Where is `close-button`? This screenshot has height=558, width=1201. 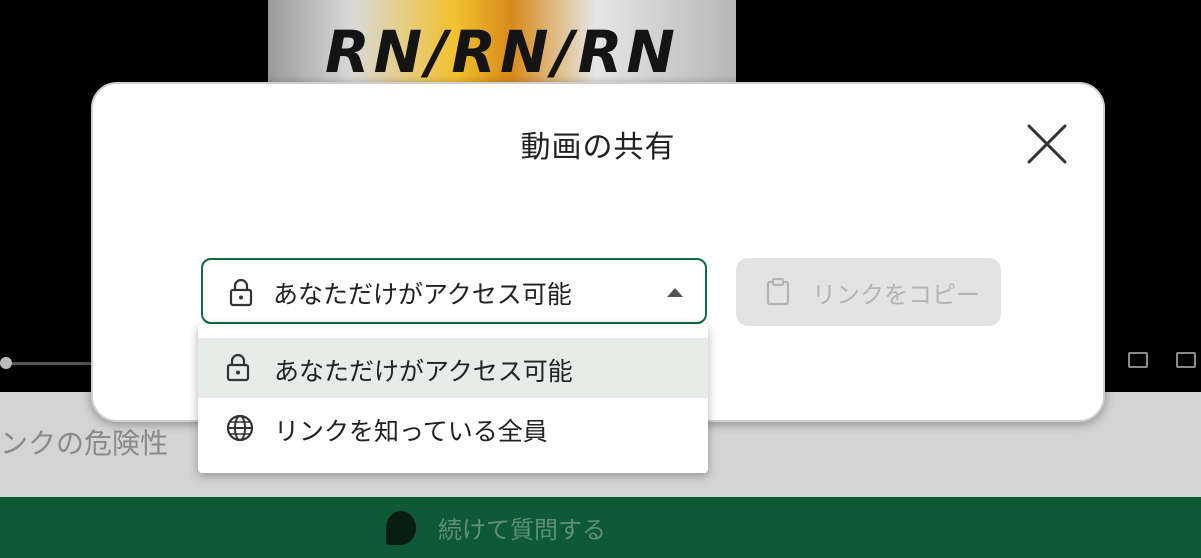
close-button is located at coordinates (1047, 144).